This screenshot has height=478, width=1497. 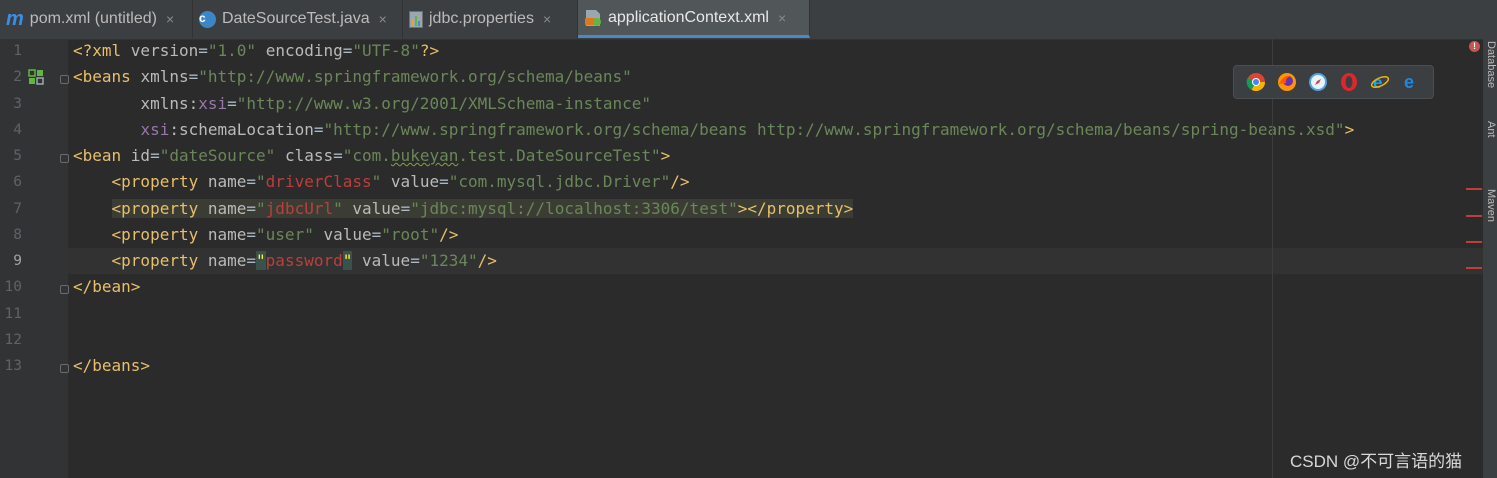 What do you see at coordinates (1474, 46) in the screenshot?
I see `error-status-icon: !` at bounding box center [1474, 46].